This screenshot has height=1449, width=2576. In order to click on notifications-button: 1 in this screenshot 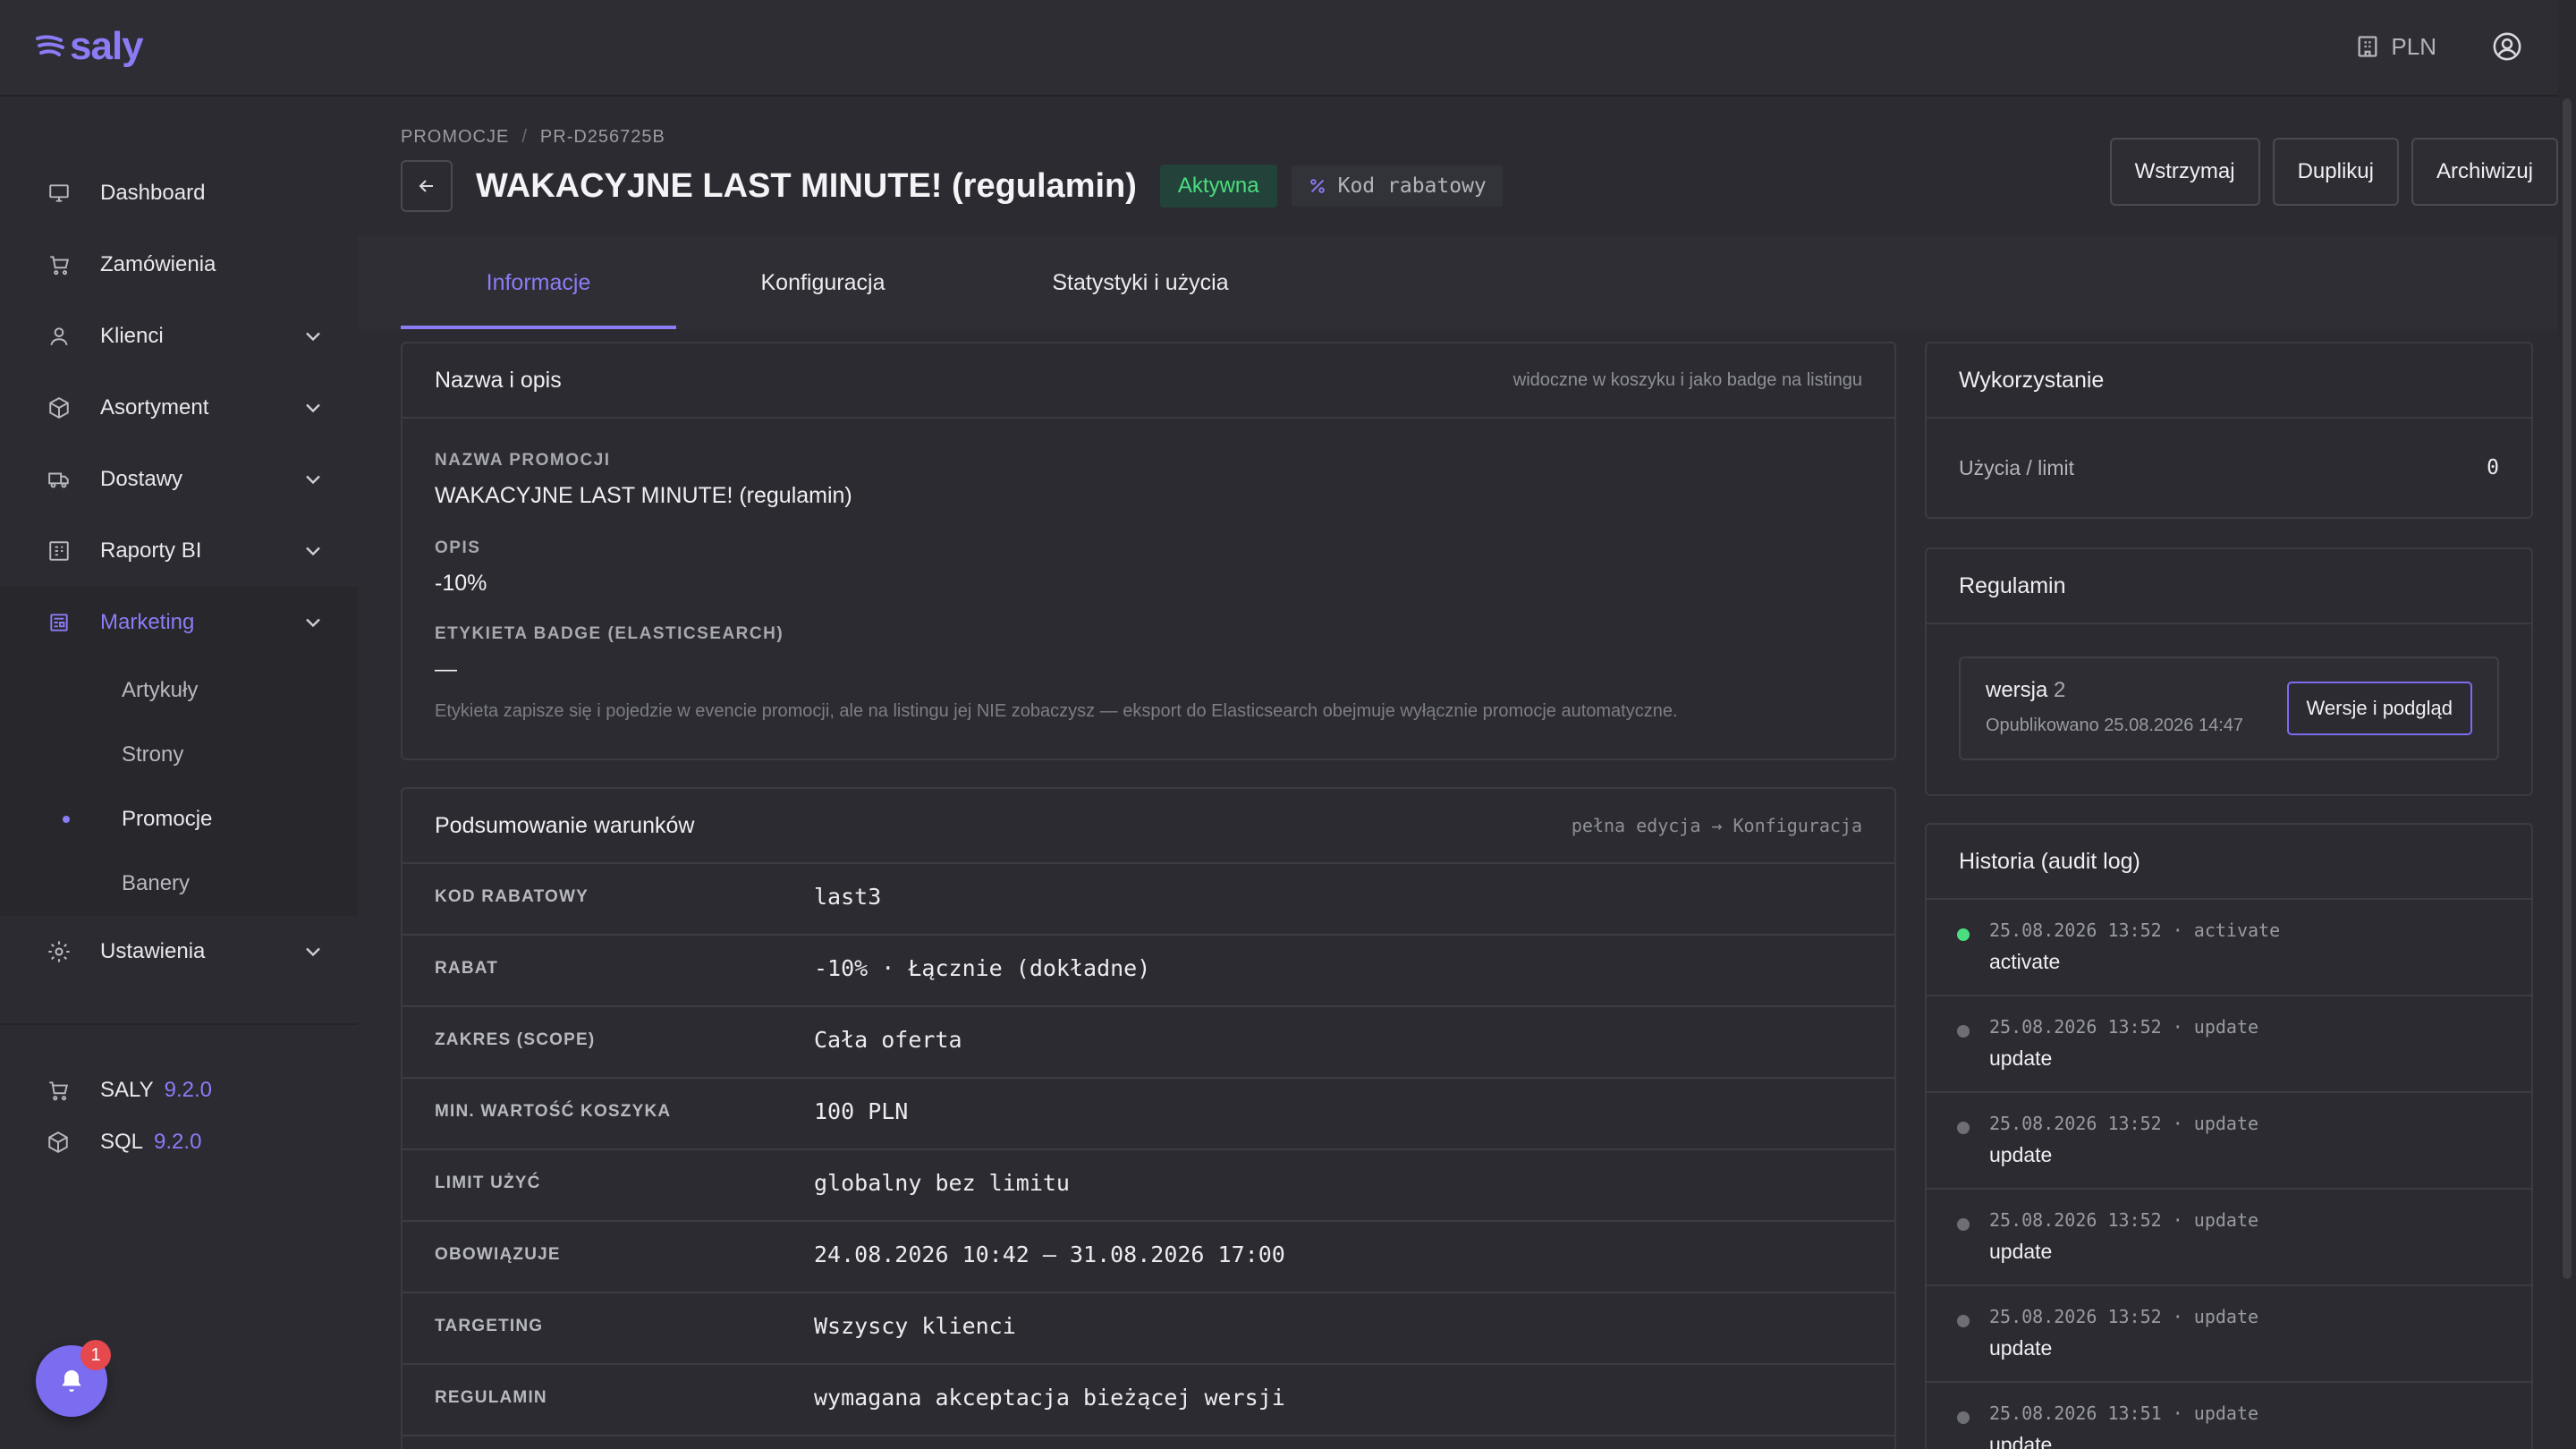, I will do `click(73, 1378)`.